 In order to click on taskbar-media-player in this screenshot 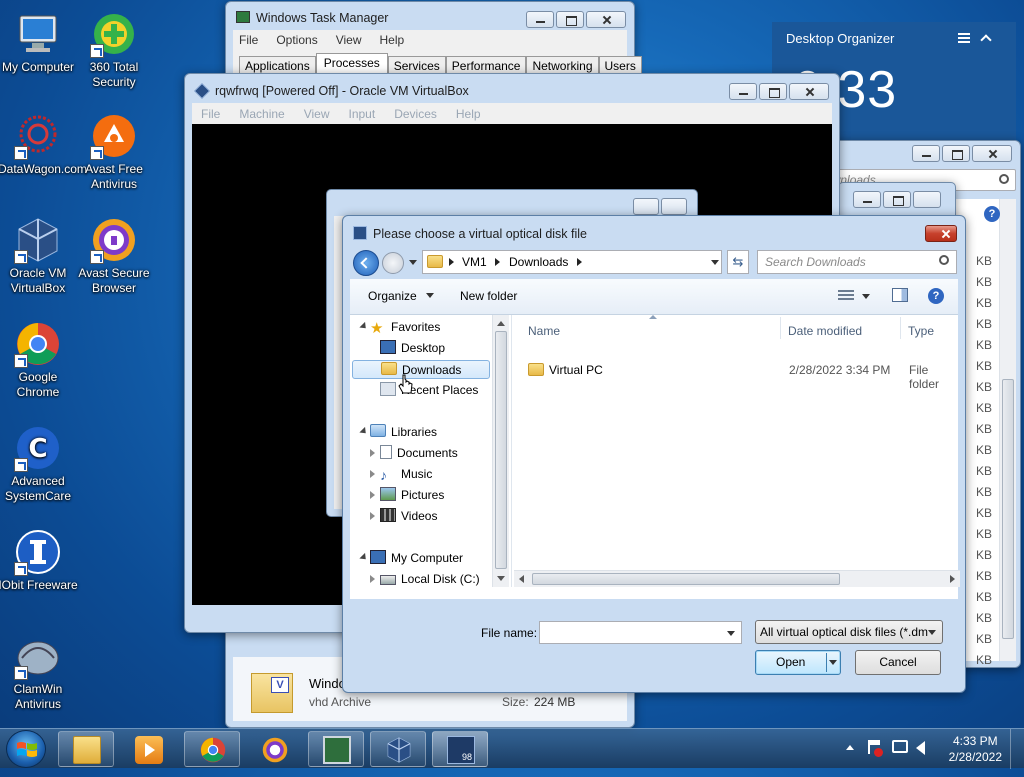, I will do `click(148, 749)`.